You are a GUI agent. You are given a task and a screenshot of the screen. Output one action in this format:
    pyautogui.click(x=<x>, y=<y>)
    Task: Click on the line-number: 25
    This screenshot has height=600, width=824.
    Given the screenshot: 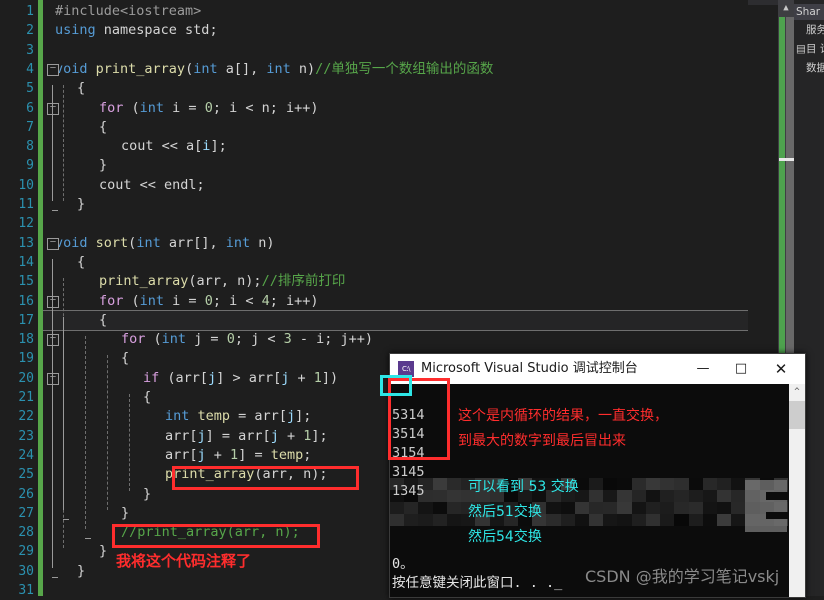 What is the action you would take?
    pyautogui.click(x=26, y=475)
    